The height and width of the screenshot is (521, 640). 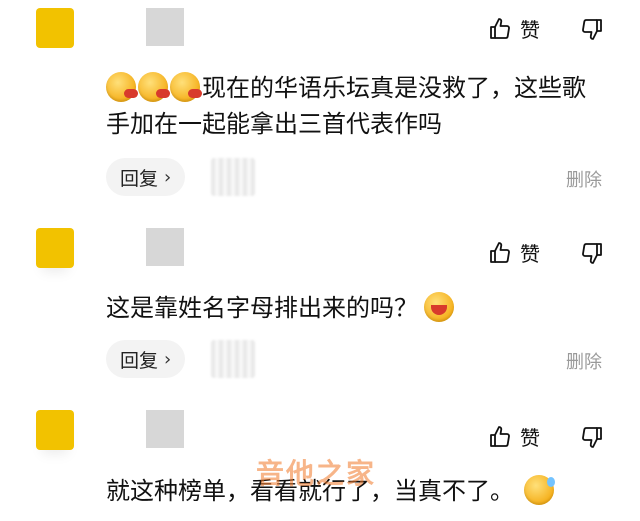 What do you see at coordinates (539, 490) in the screenshot?
I see `sweat-emoji-icon` at bounding box center [539, 490].